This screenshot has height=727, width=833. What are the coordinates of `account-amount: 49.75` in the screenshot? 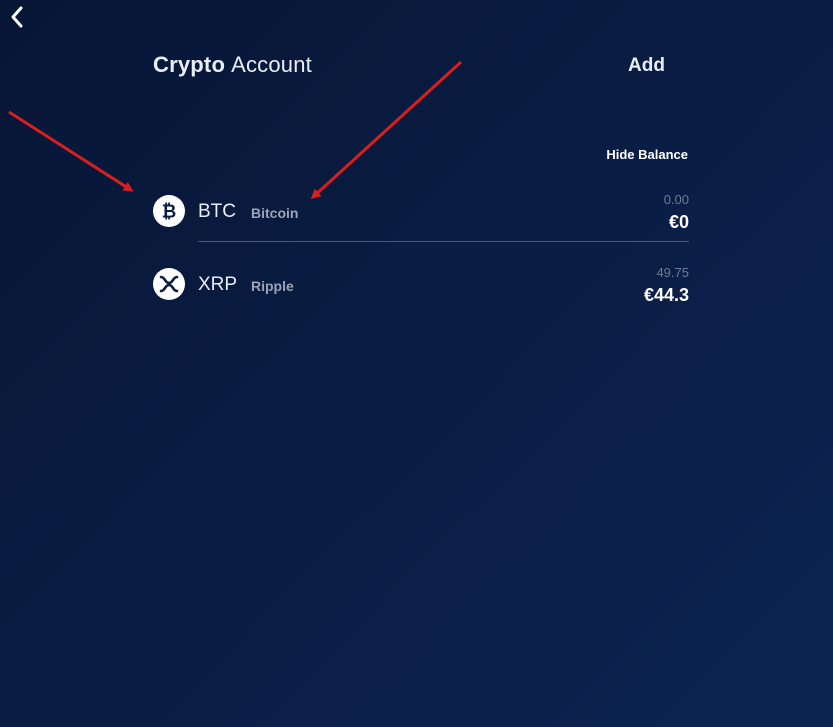 It's located at (672, 272).